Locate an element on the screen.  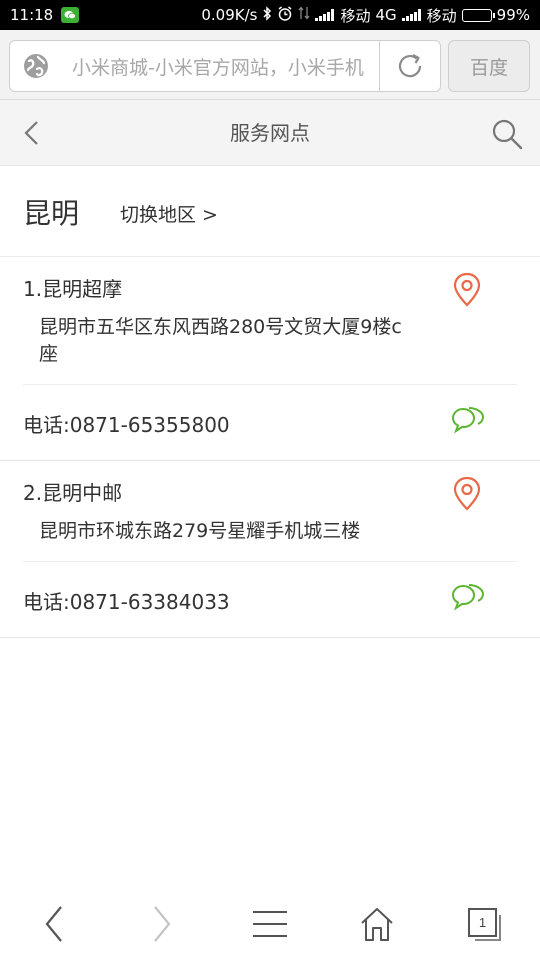
arrow-left-icon is located at coordinates (53, 924).